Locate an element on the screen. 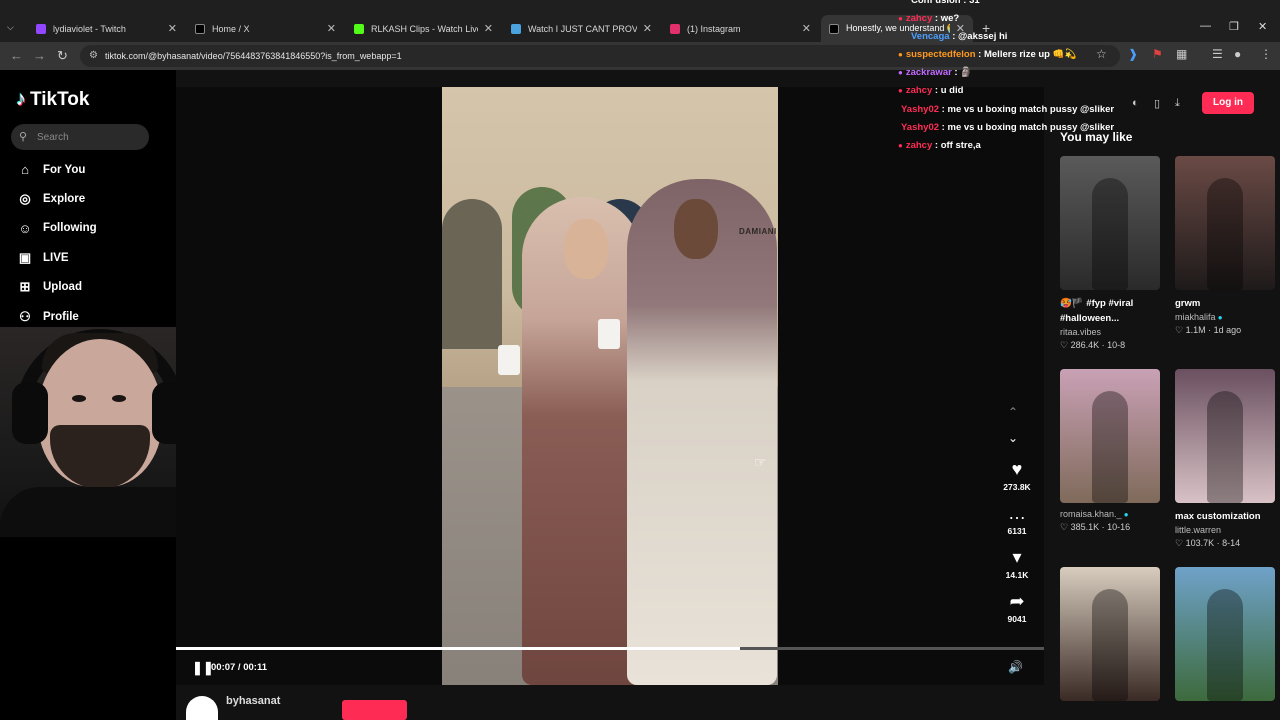 This screenshot has height=720, width=1280. chat-username: zahcy is located at coordinates (919, 18).